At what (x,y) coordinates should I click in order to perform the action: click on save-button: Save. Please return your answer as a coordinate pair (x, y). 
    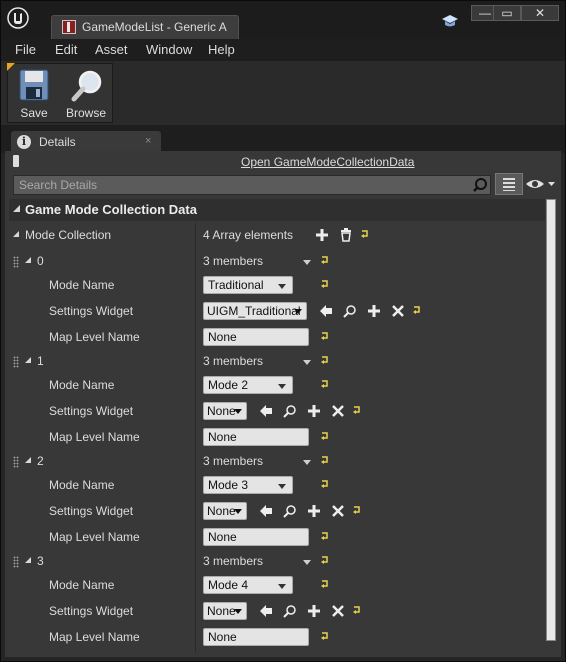
    Looking at the image, I should click on (34, 93).